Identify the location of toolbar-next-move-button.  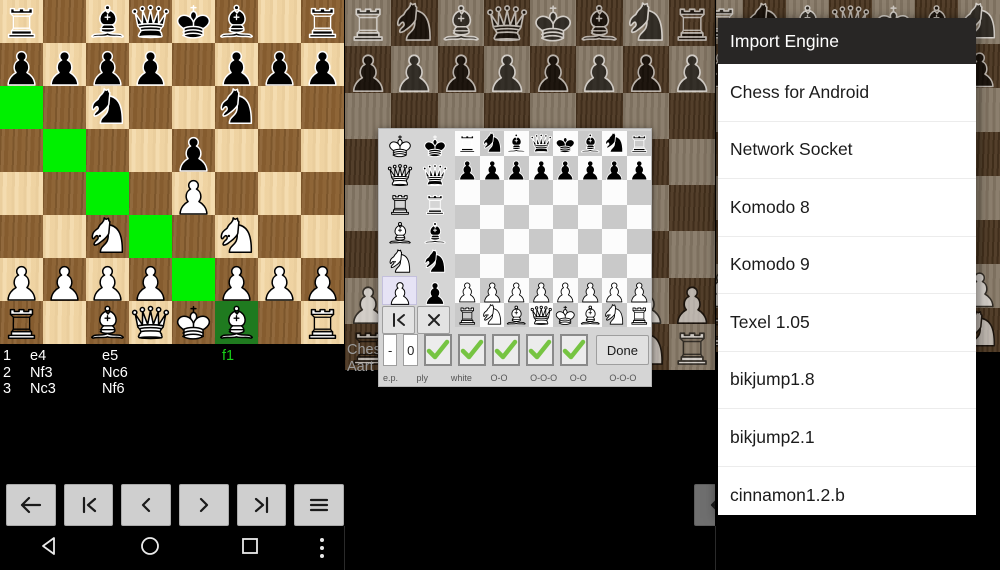
(204, 505).